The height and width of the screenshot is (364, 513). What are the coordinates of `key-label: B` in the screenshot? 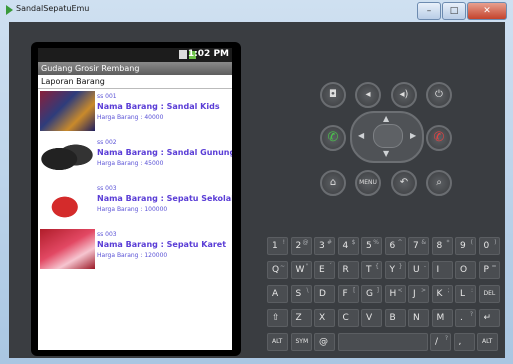 It's located at (392, 318).